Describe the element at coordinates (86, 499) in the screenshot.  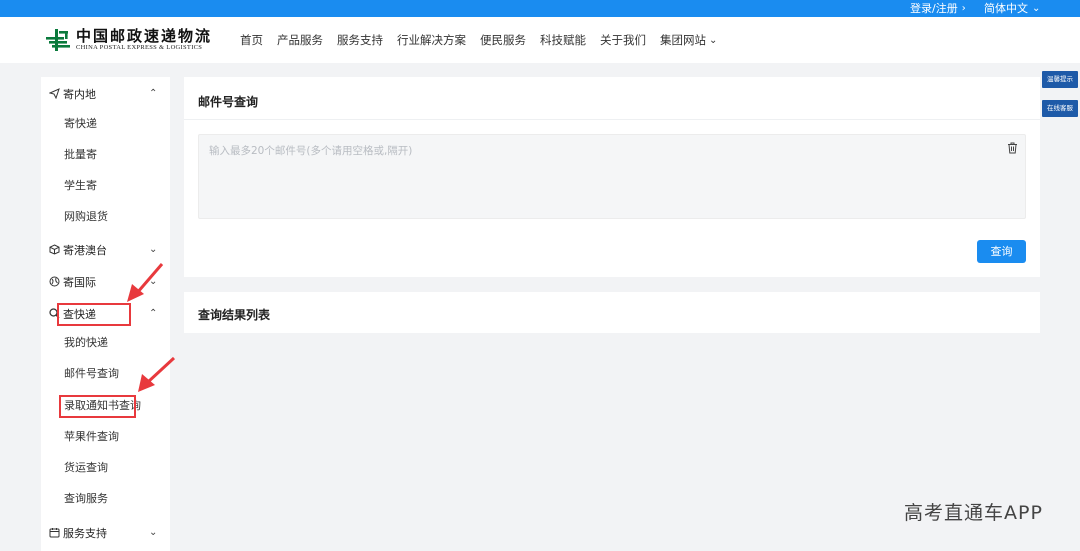
I see `sidebar-item-query-service: 查询服务` at that location.